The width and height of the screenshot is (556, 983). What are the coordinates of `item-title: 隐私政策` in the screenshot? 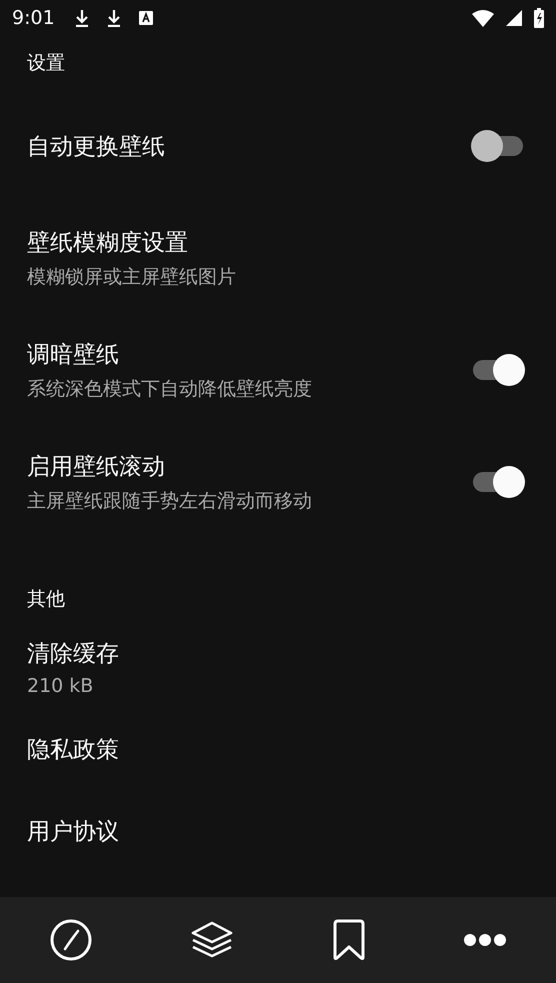 It's located at (73, 750).